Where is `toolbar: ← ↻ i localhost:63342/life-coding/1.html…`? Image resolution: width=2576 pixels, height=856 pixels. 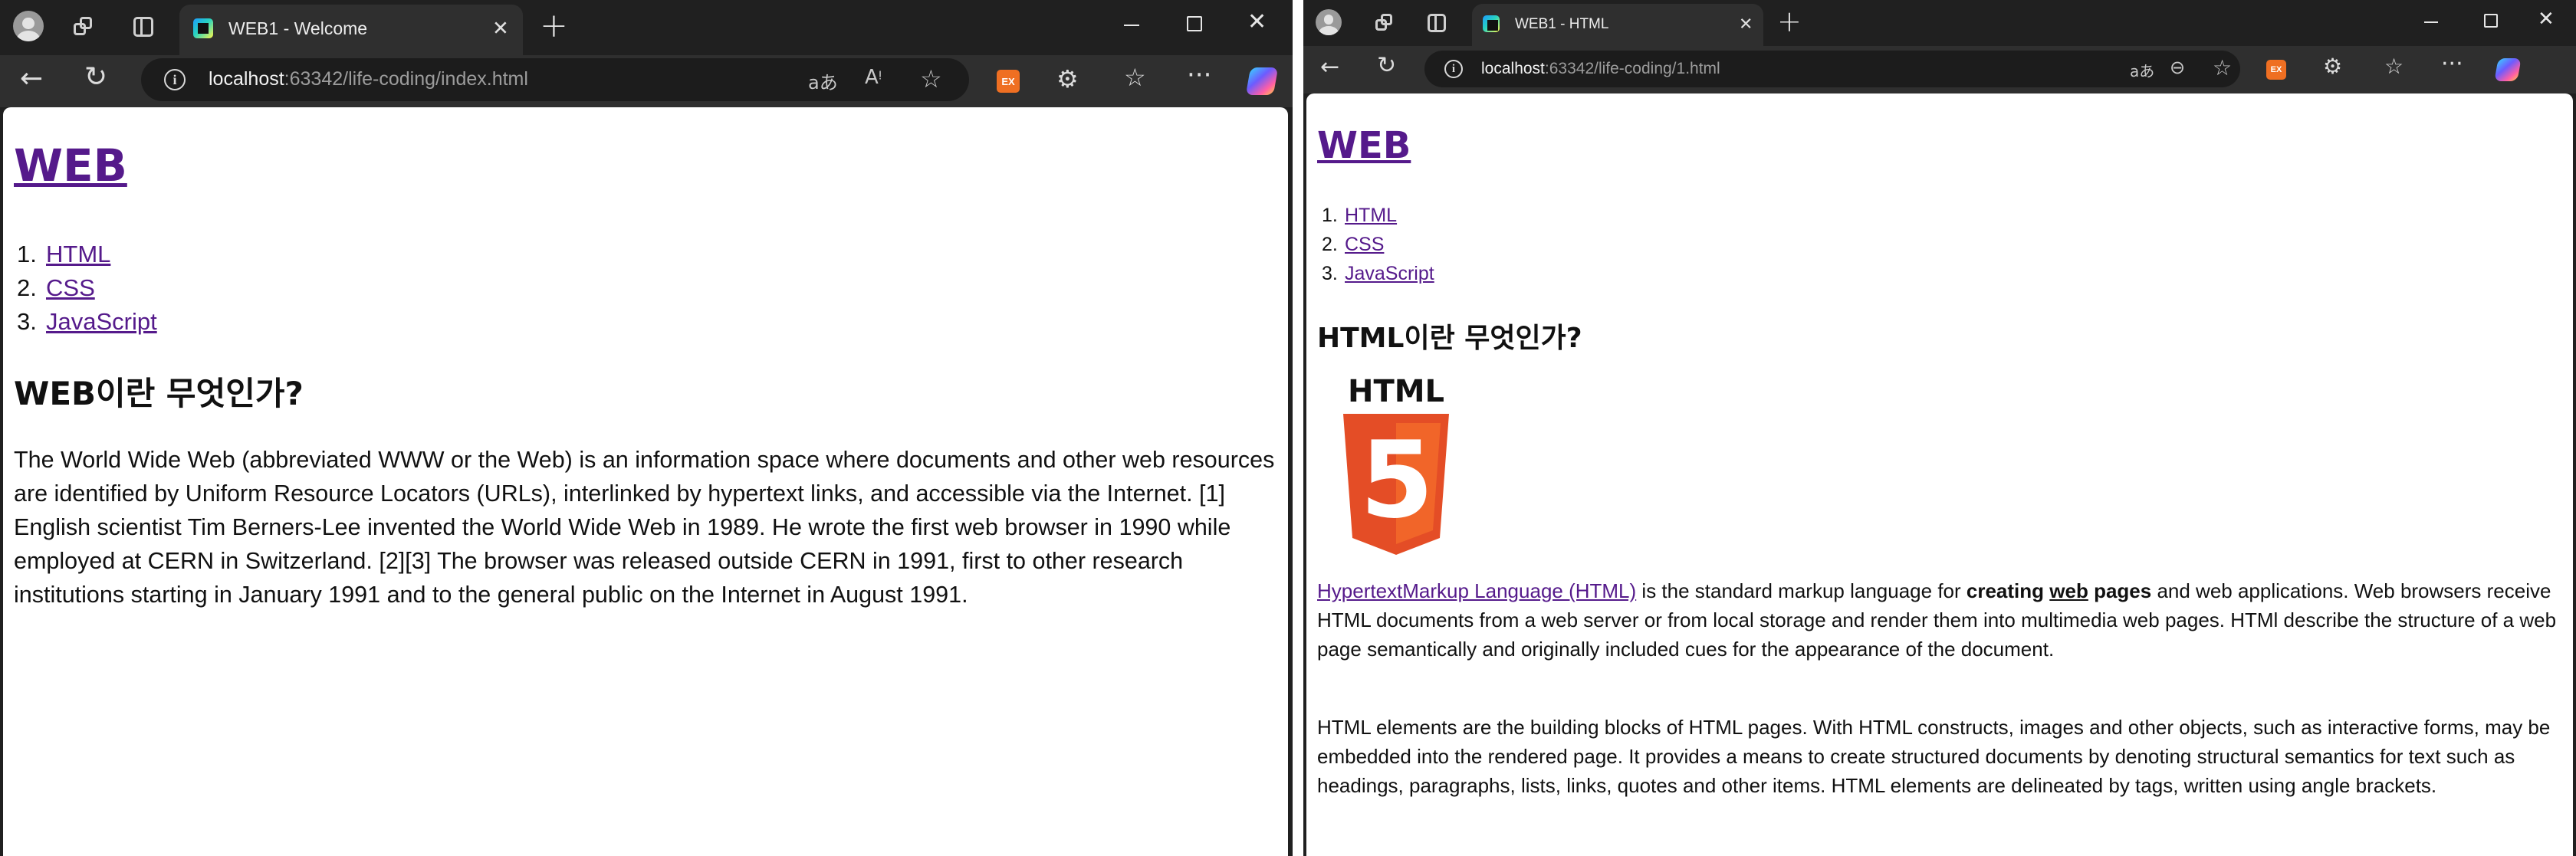 toolbar: ← ↻ i localhost:63342/life-coding/1.html… is located at coordinates (1939, 69).